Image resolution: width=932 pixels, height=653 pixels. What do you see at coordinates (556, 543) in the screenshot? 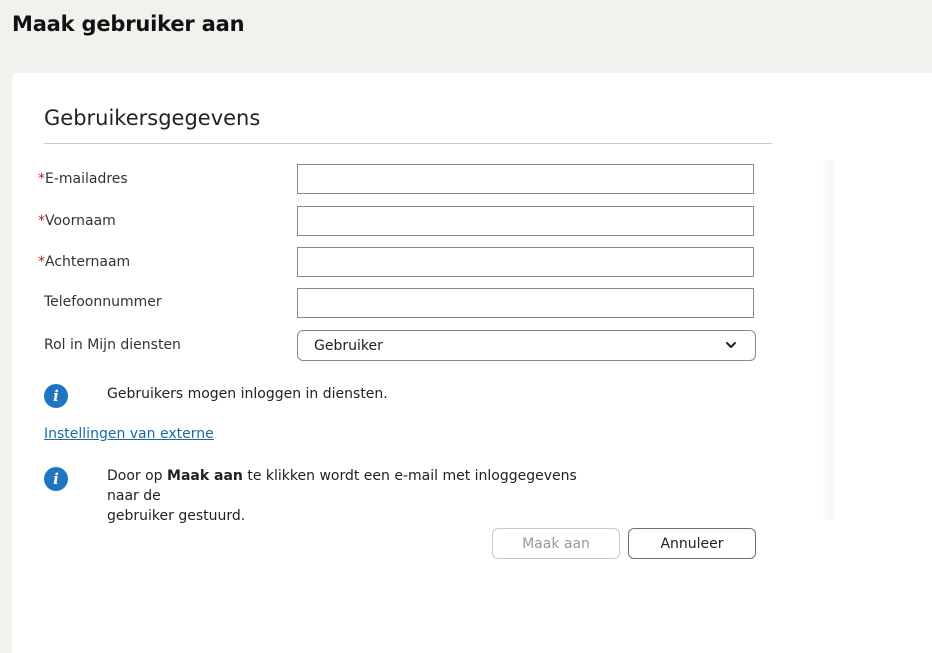
I see `create-button: Maak aan` at bounding box center [556, 543].